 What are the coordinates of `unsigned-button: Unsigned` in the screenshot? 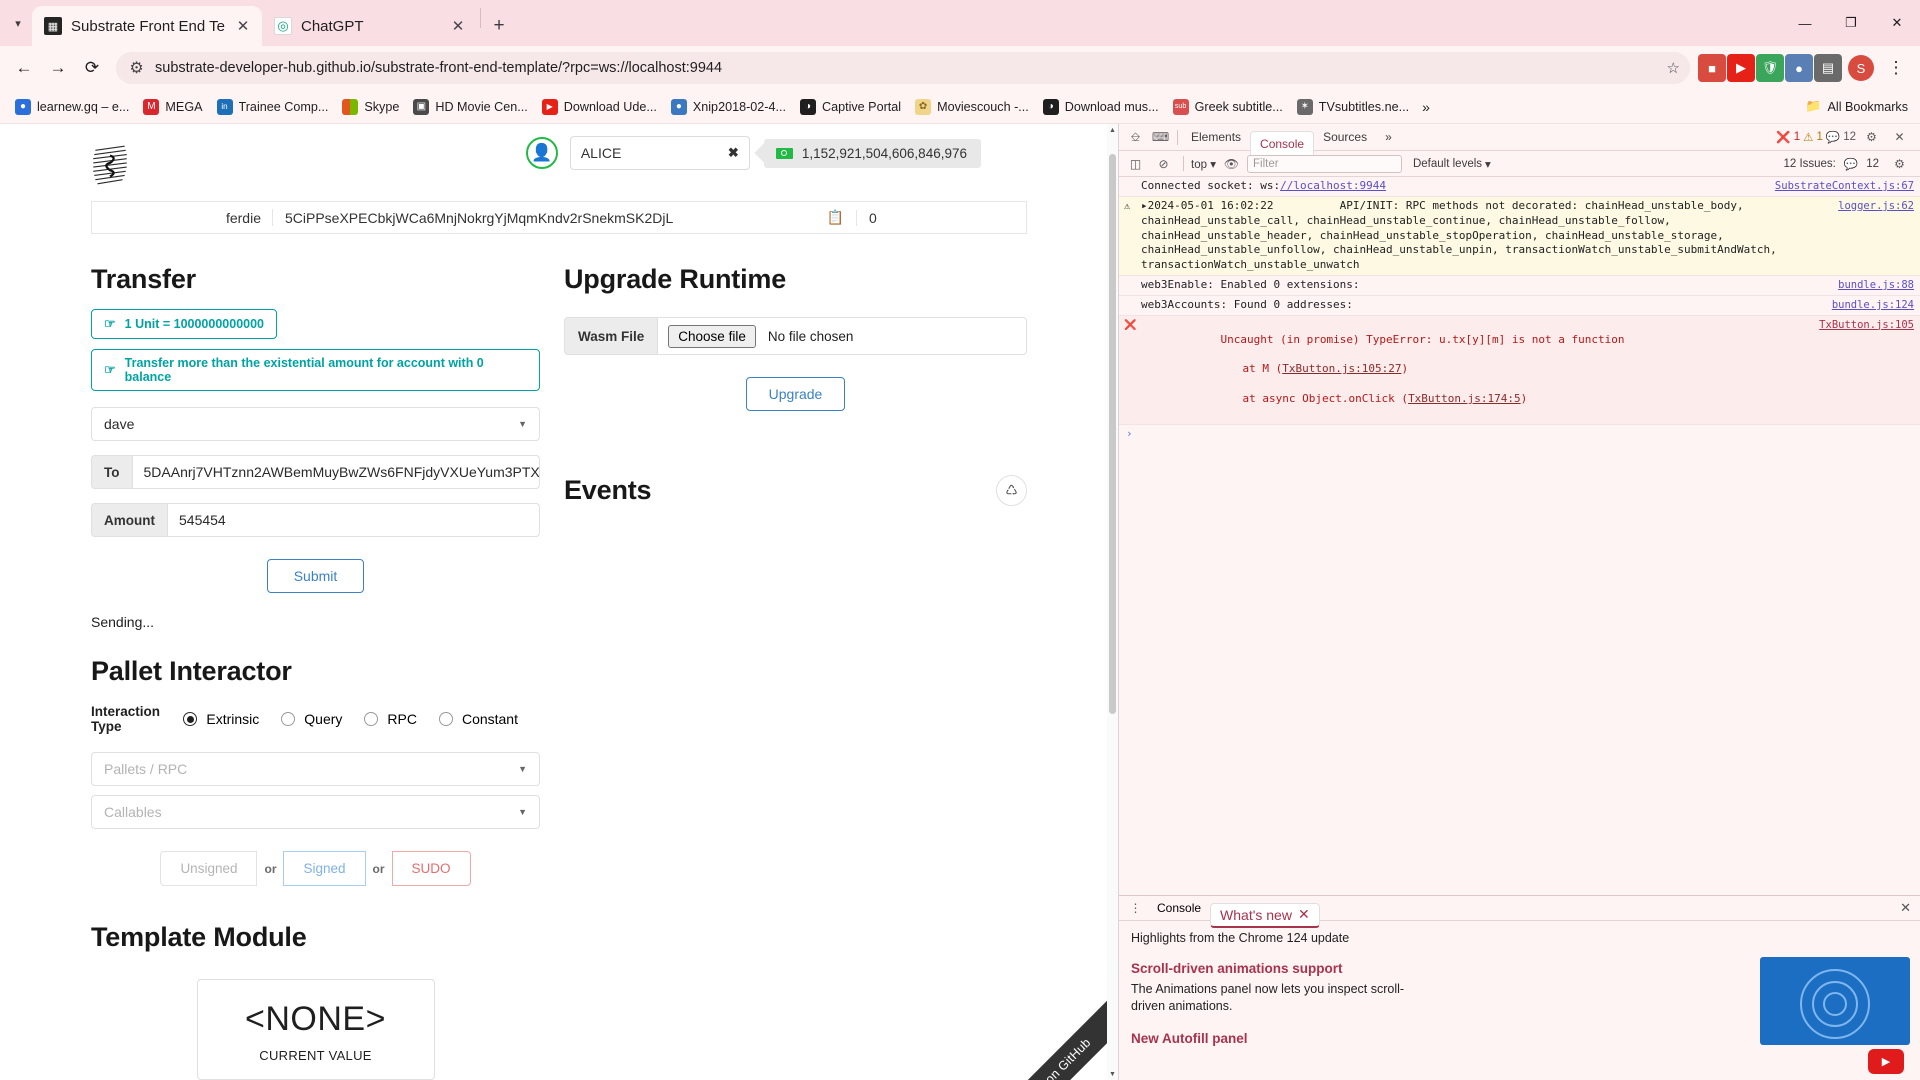 It's located at (209, 868).